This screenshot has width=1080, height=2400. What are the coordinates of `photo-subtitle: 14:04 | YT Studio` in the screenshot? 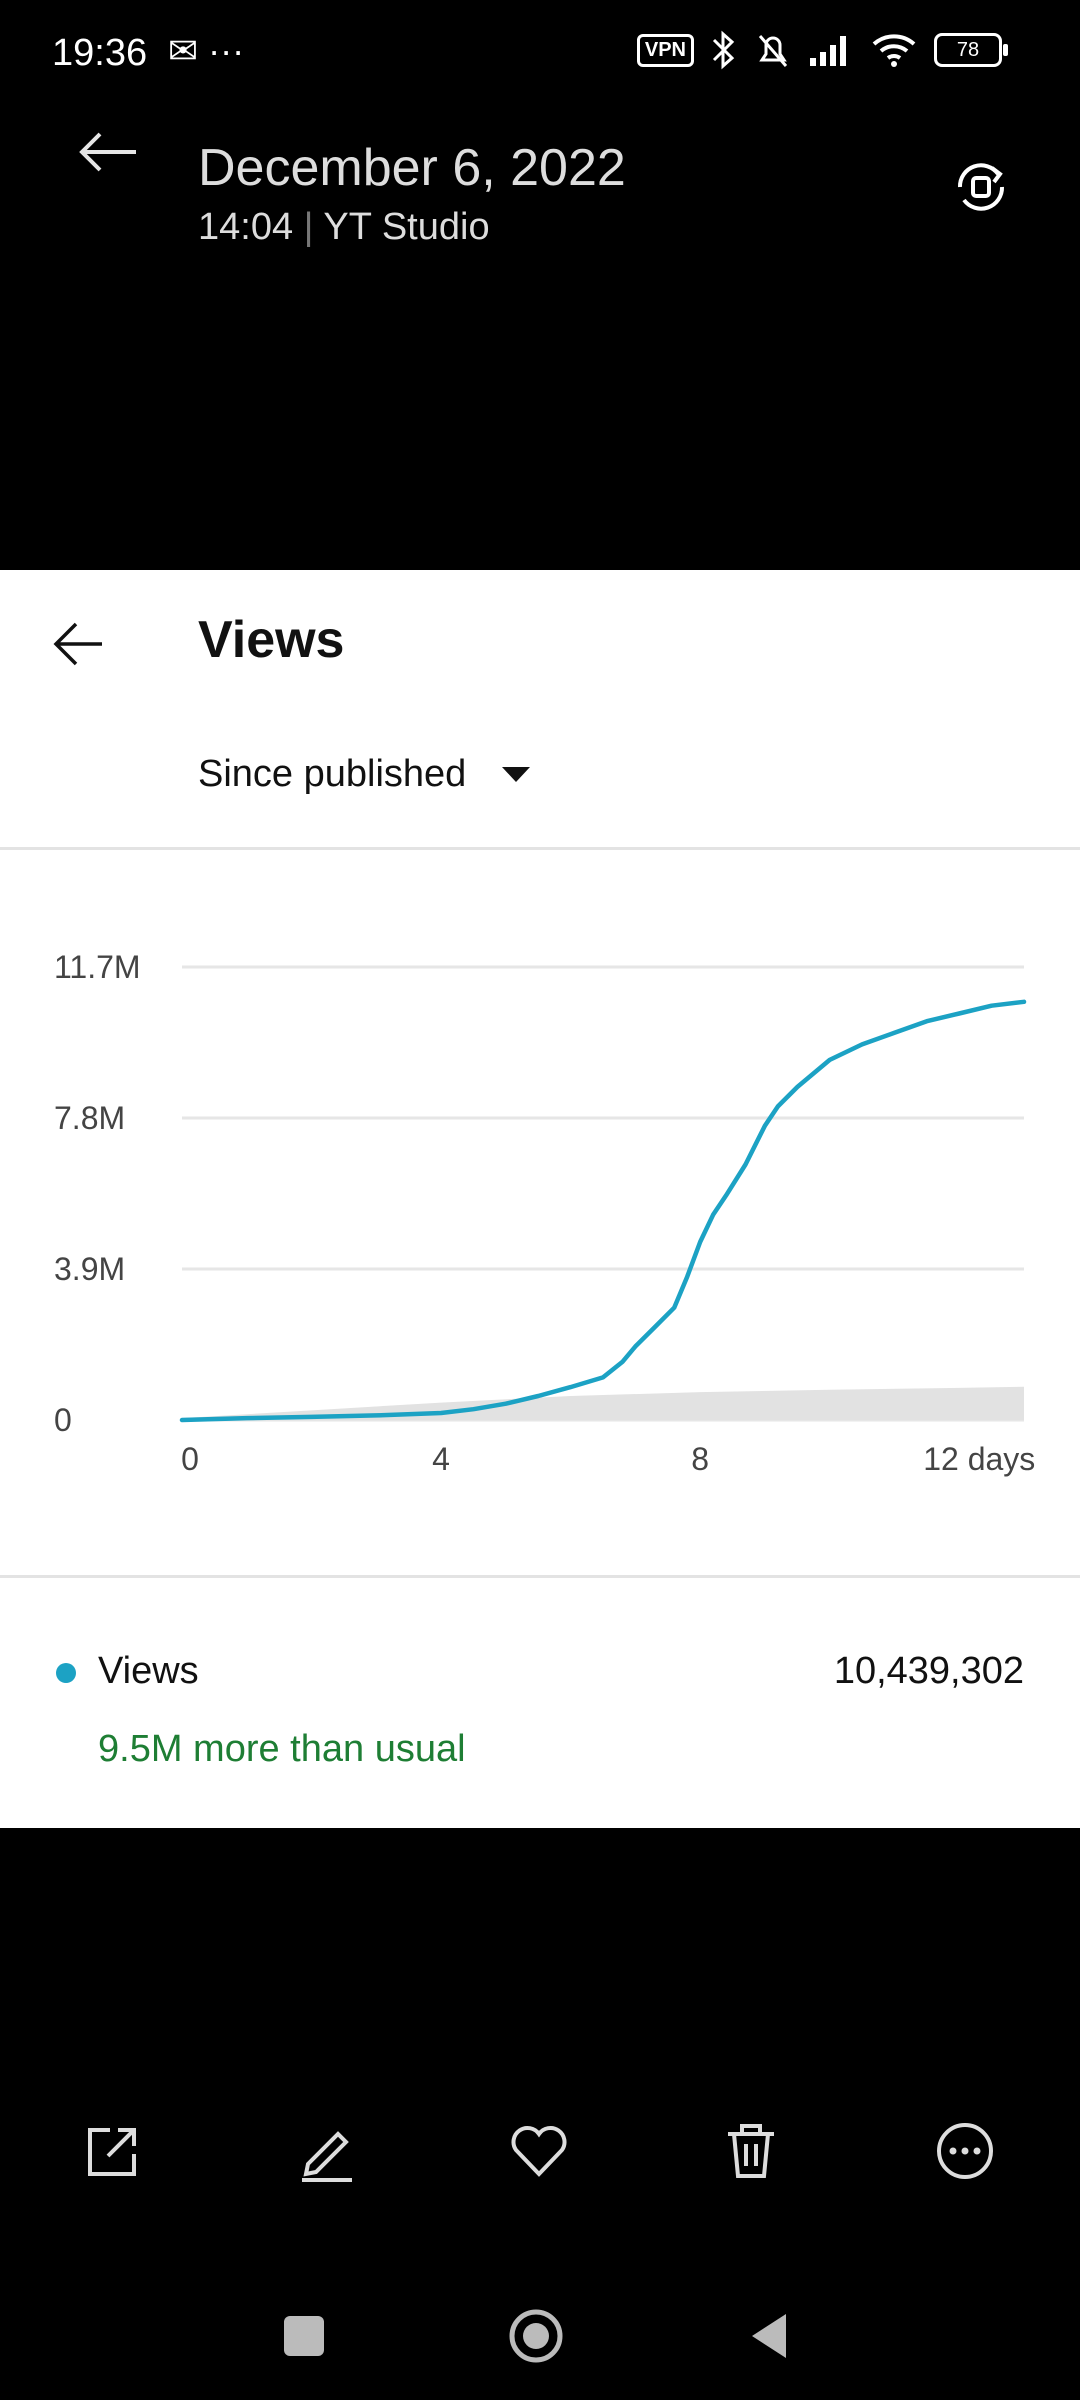 It's located at (344, 227).